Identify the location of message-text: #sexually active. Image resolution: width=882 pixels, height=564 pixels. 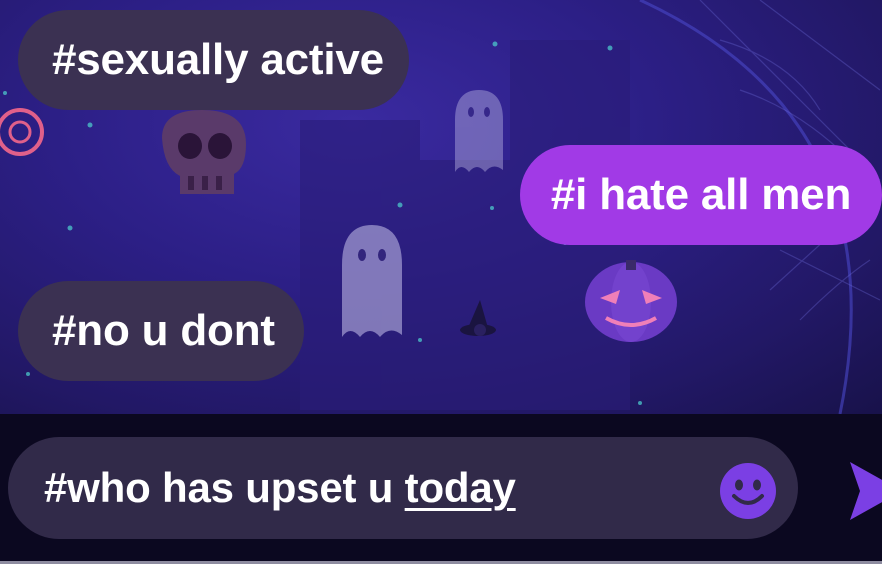
(218, 59).